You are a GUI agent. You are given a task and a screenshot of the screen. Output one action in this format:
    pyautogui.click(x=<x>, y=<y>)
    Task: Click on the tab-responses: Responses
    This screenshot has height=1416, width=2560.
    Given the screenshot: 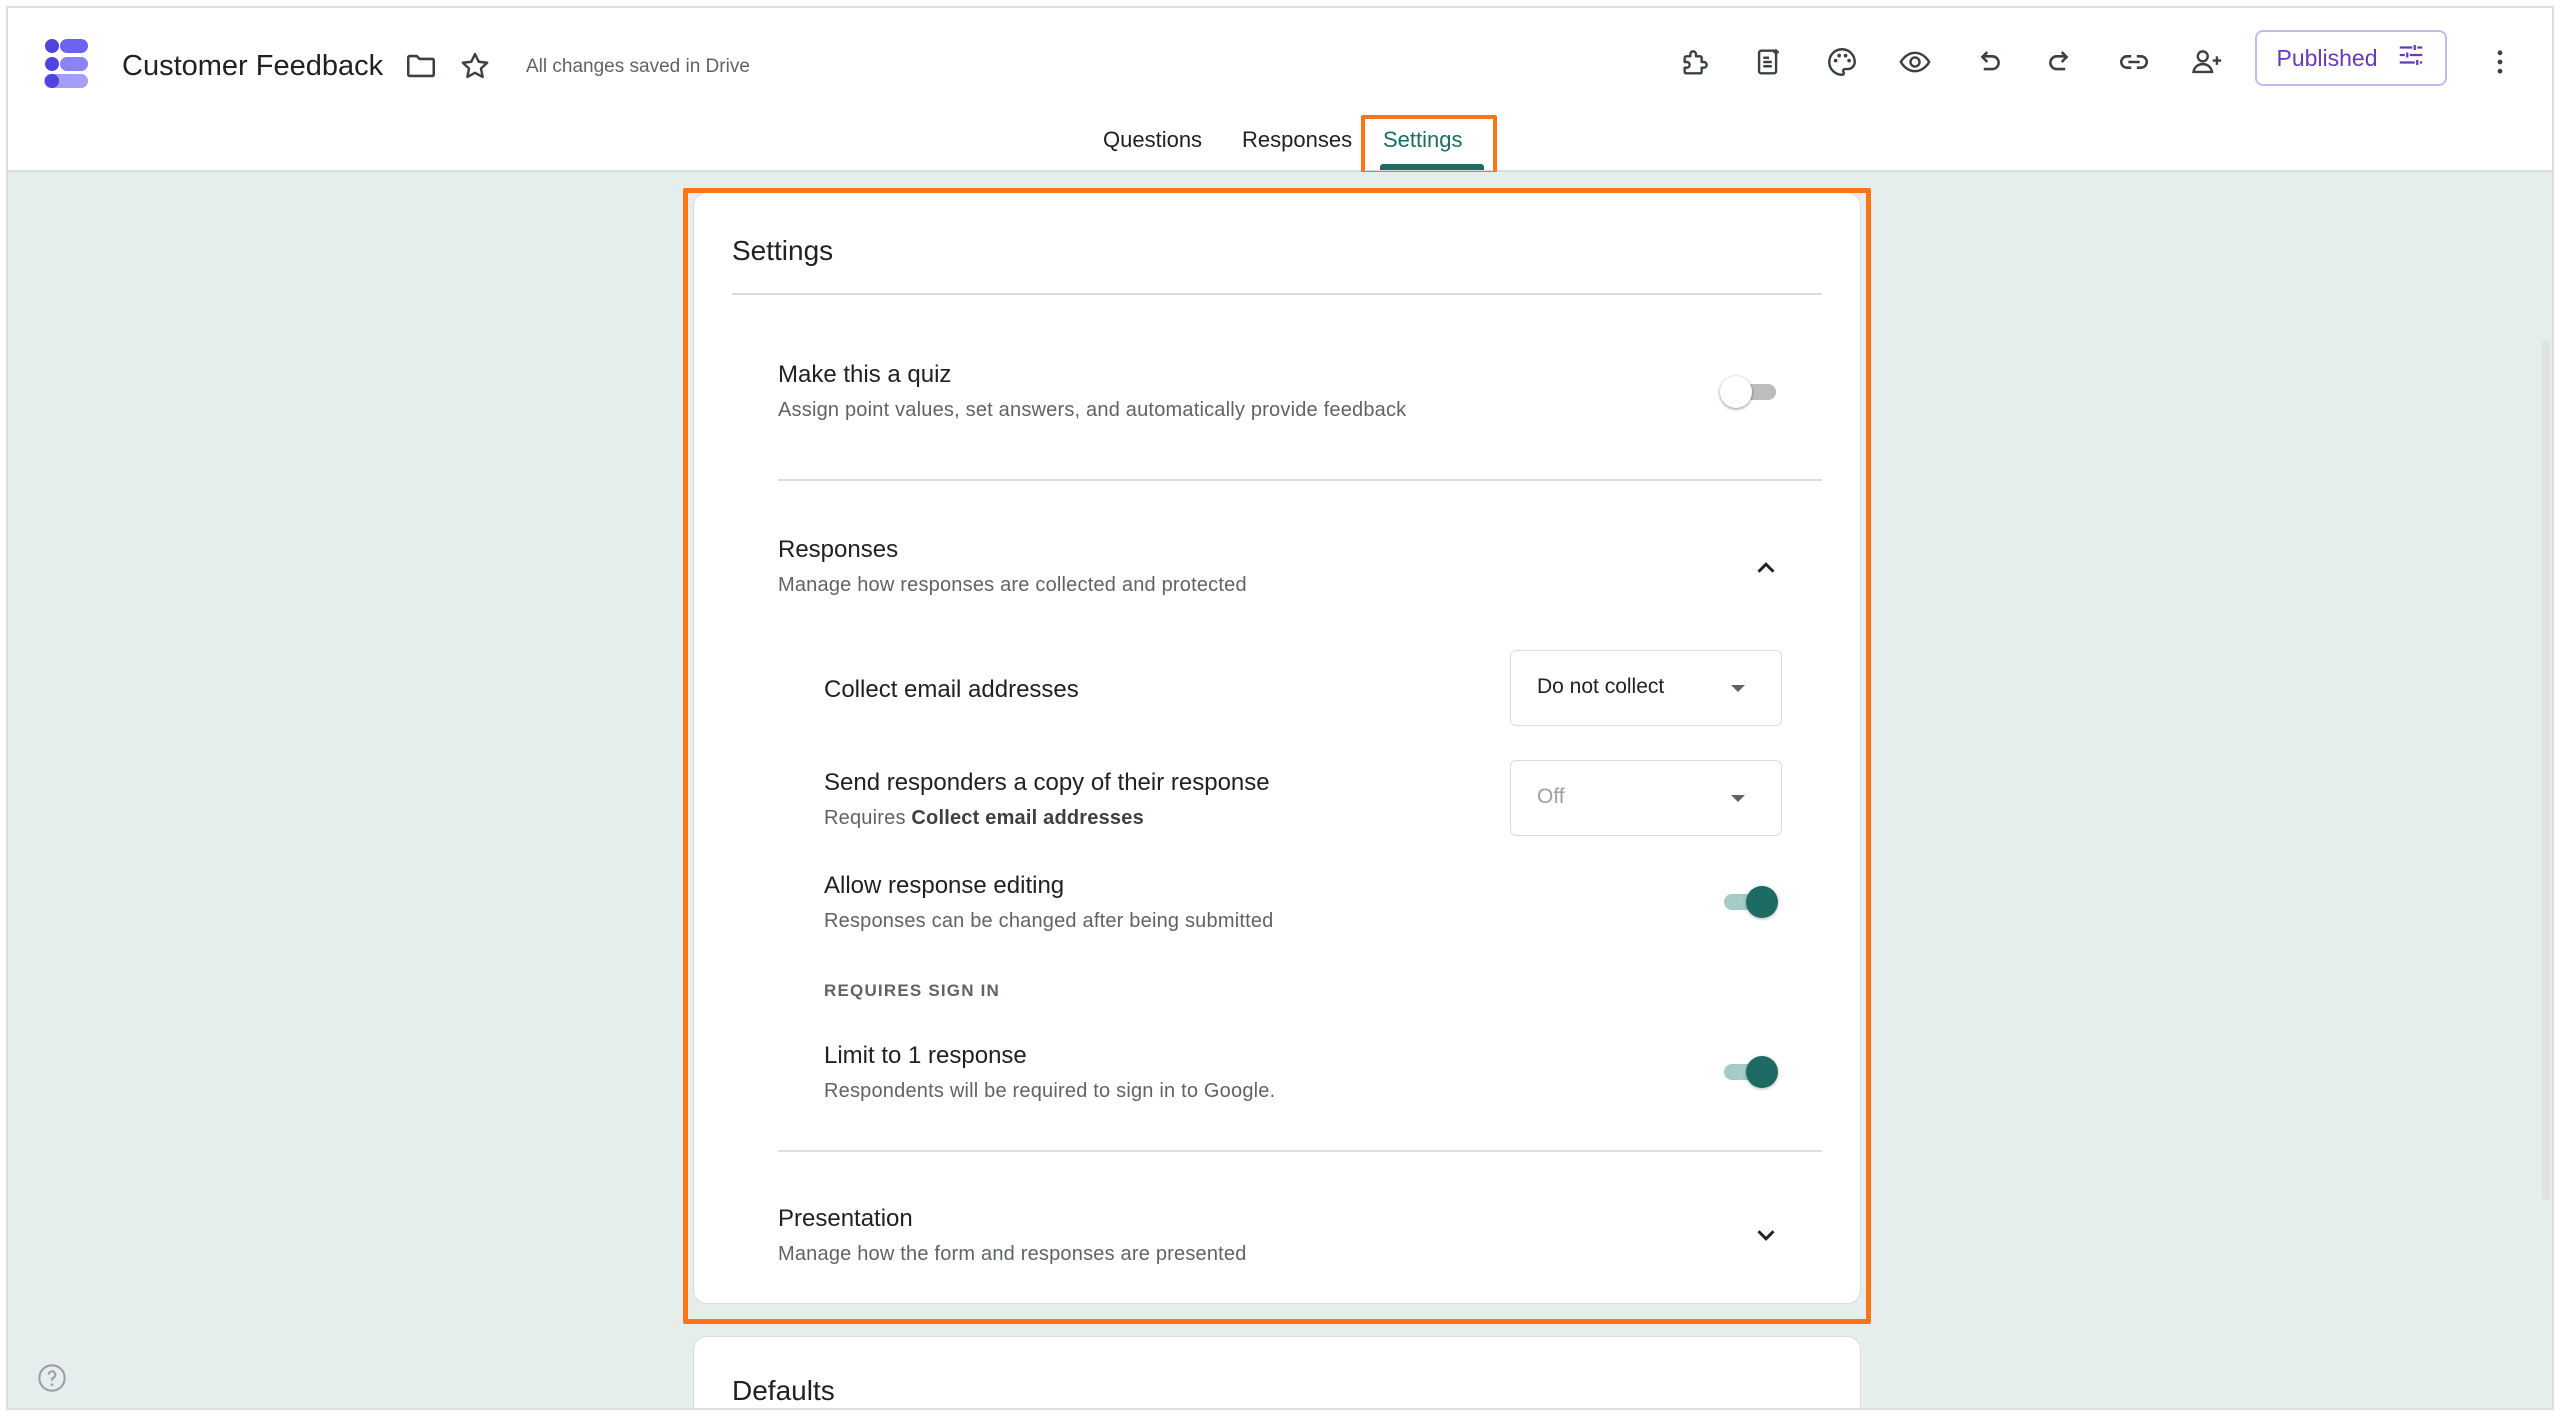 What is the action you would take?
    pyautogui.click(x=1297, y=140)
    